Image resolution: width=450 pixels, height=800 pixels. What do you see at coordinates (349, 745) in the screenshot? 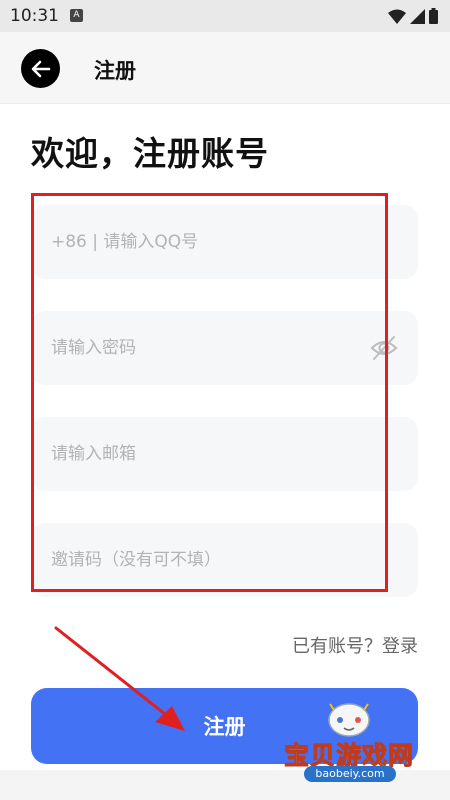
I see `watermark-logo: 宝贝游戏网 baobeiy.com` at bounding box center [349, 745].